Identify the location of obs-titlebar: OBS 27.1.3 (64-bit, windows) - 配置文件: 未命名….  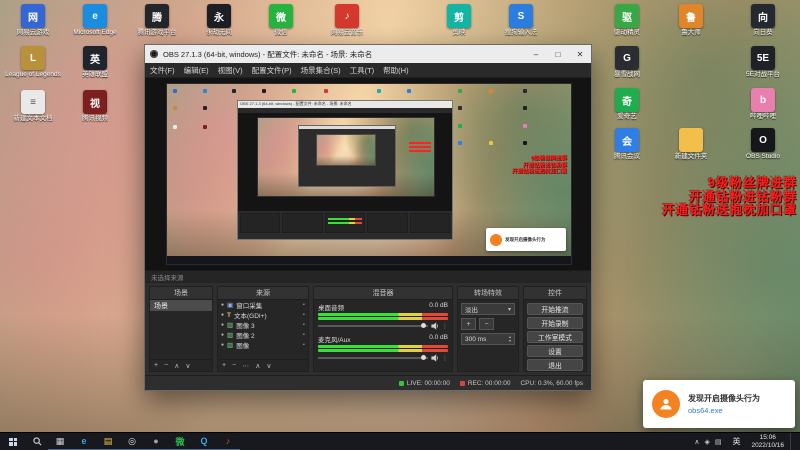
(368, 54).